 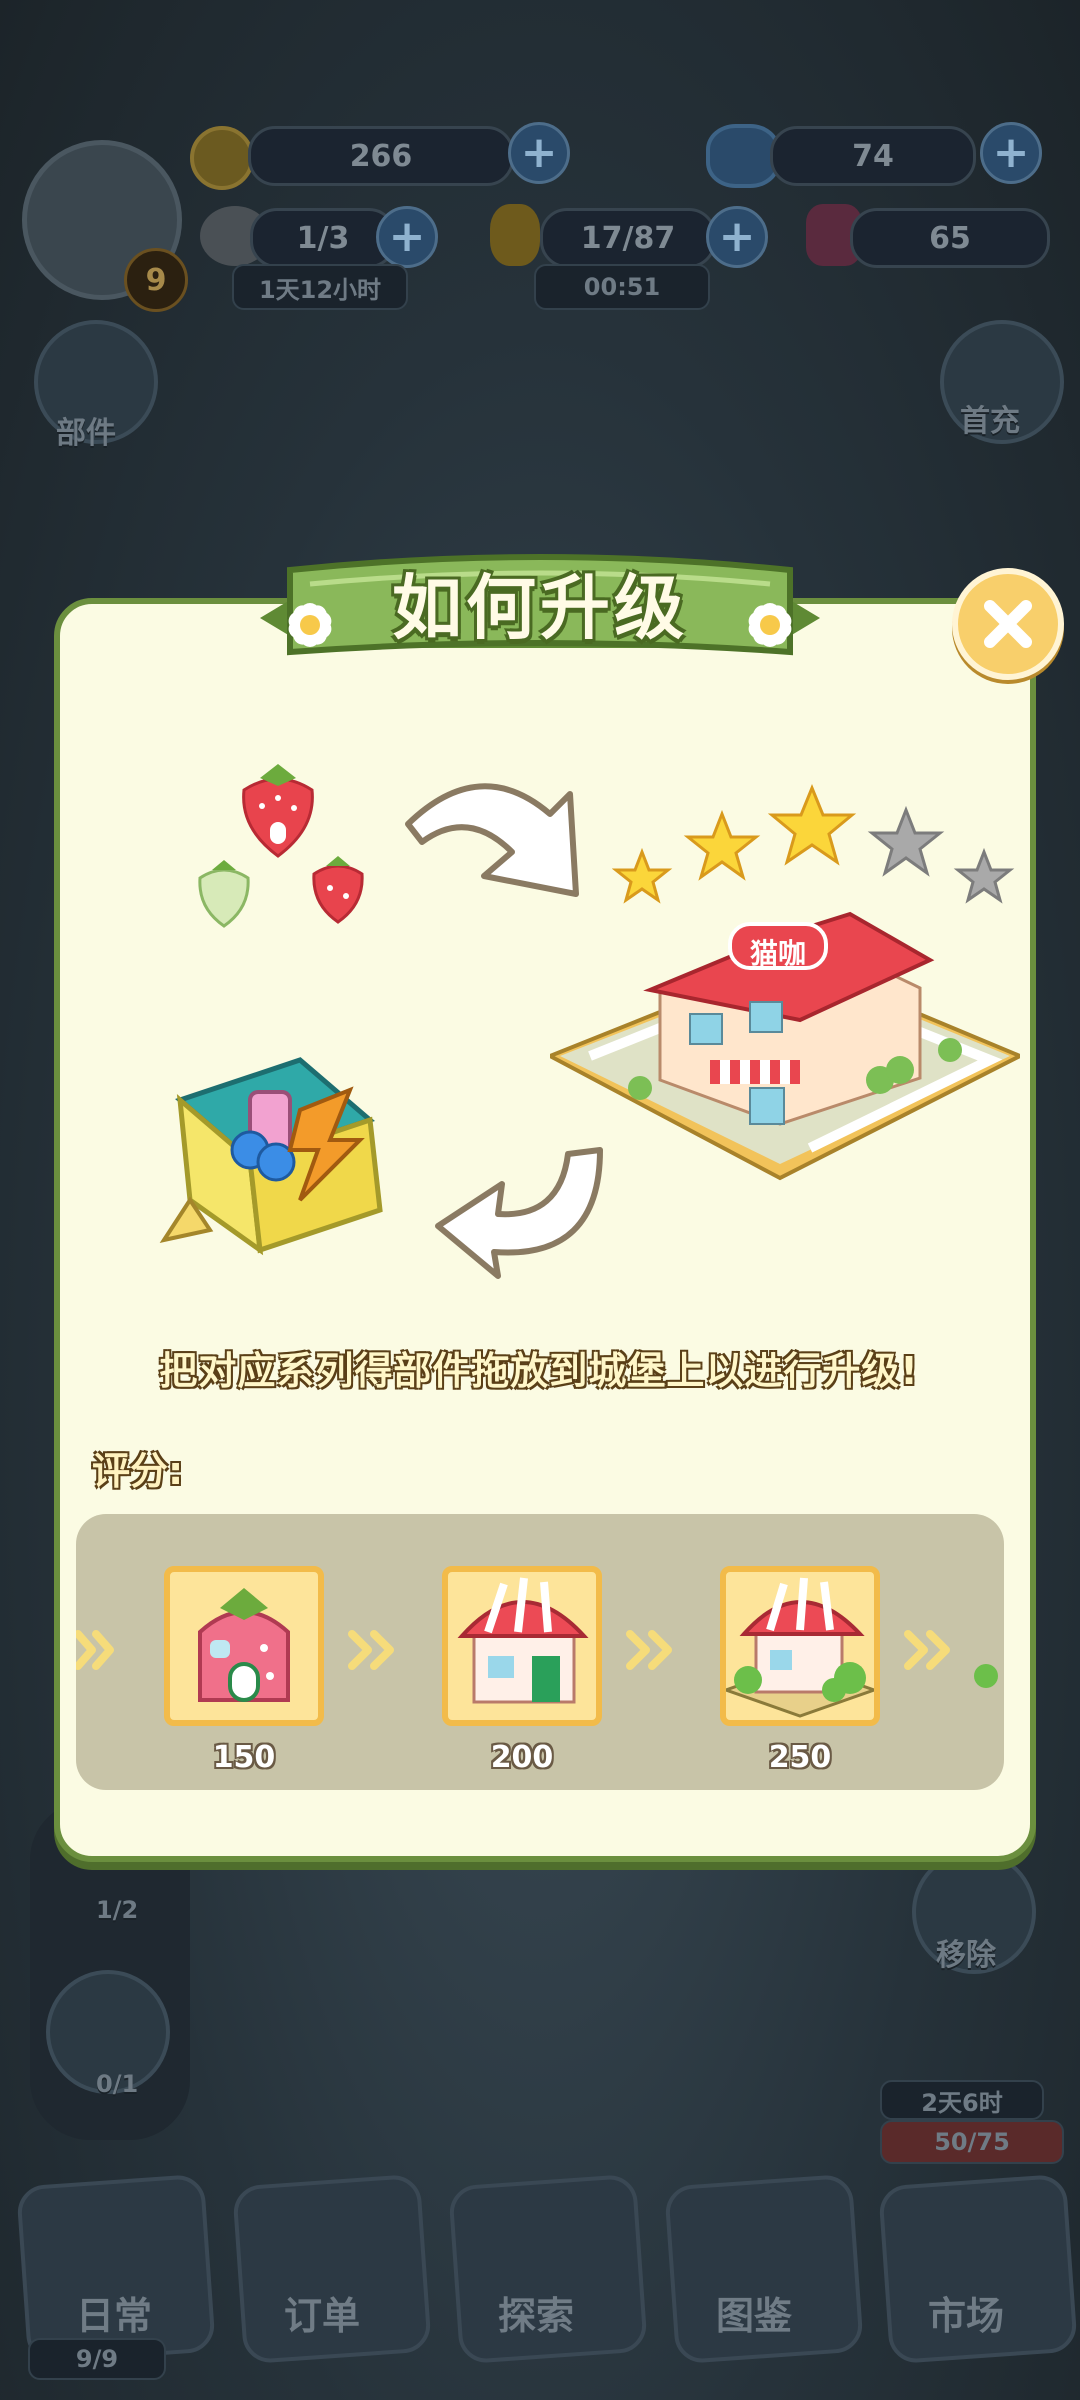 What do you see at coordinates (156, 280) in the screenshot?
I see `level-badge: 9` at bounding box center [156, 280].